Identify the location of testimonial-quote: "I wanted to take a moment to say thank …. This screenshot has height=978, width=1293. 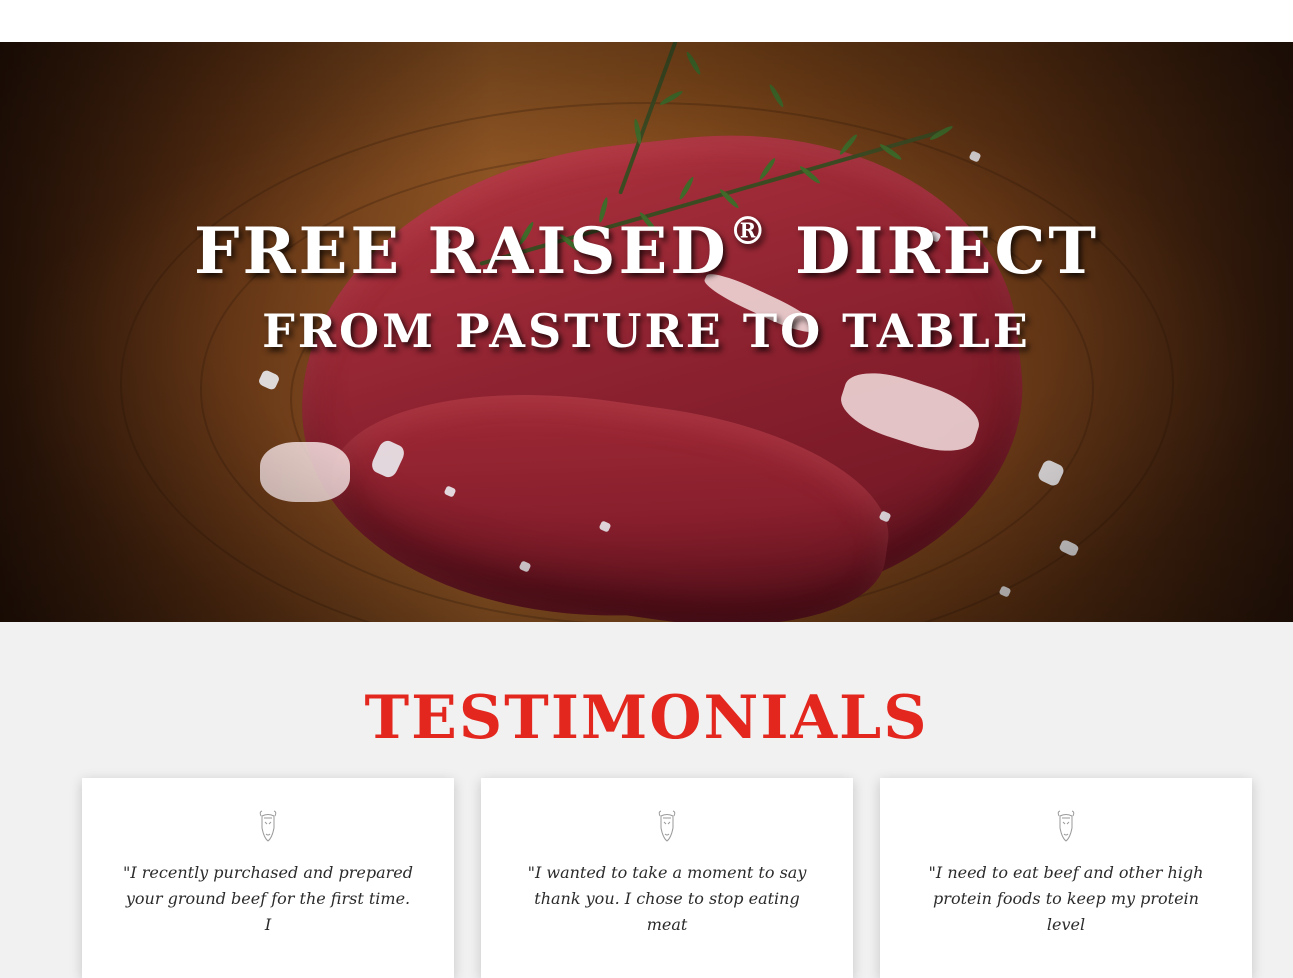
(667, 898).